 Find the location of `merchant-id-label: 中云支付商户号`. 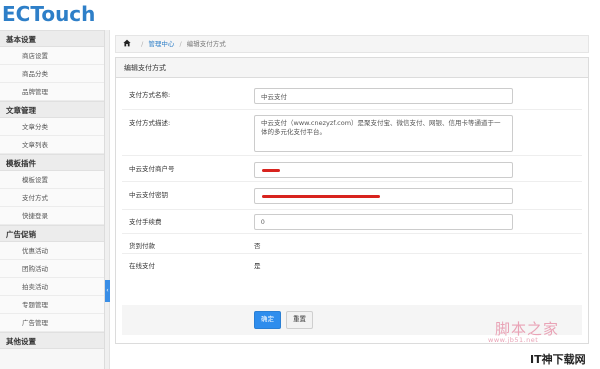

merchant-id-label: 中云支付商户号 is located at coordinates (152, 169).